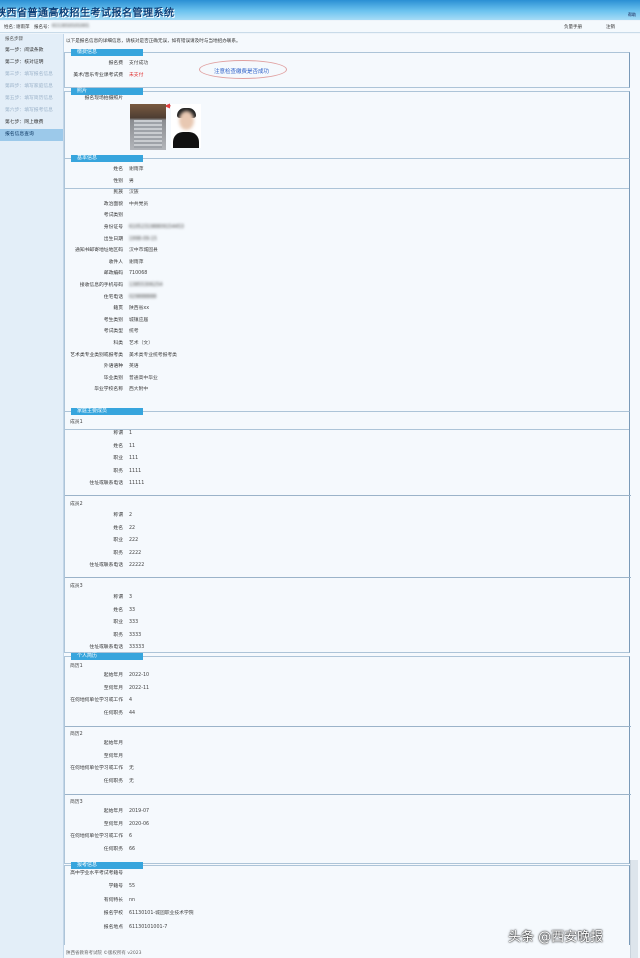 The image size is (640, 958). What do you see at coordinates (132, 446) in the screenshot?
I see `field-value: 11` at bounding box center [132, 446].